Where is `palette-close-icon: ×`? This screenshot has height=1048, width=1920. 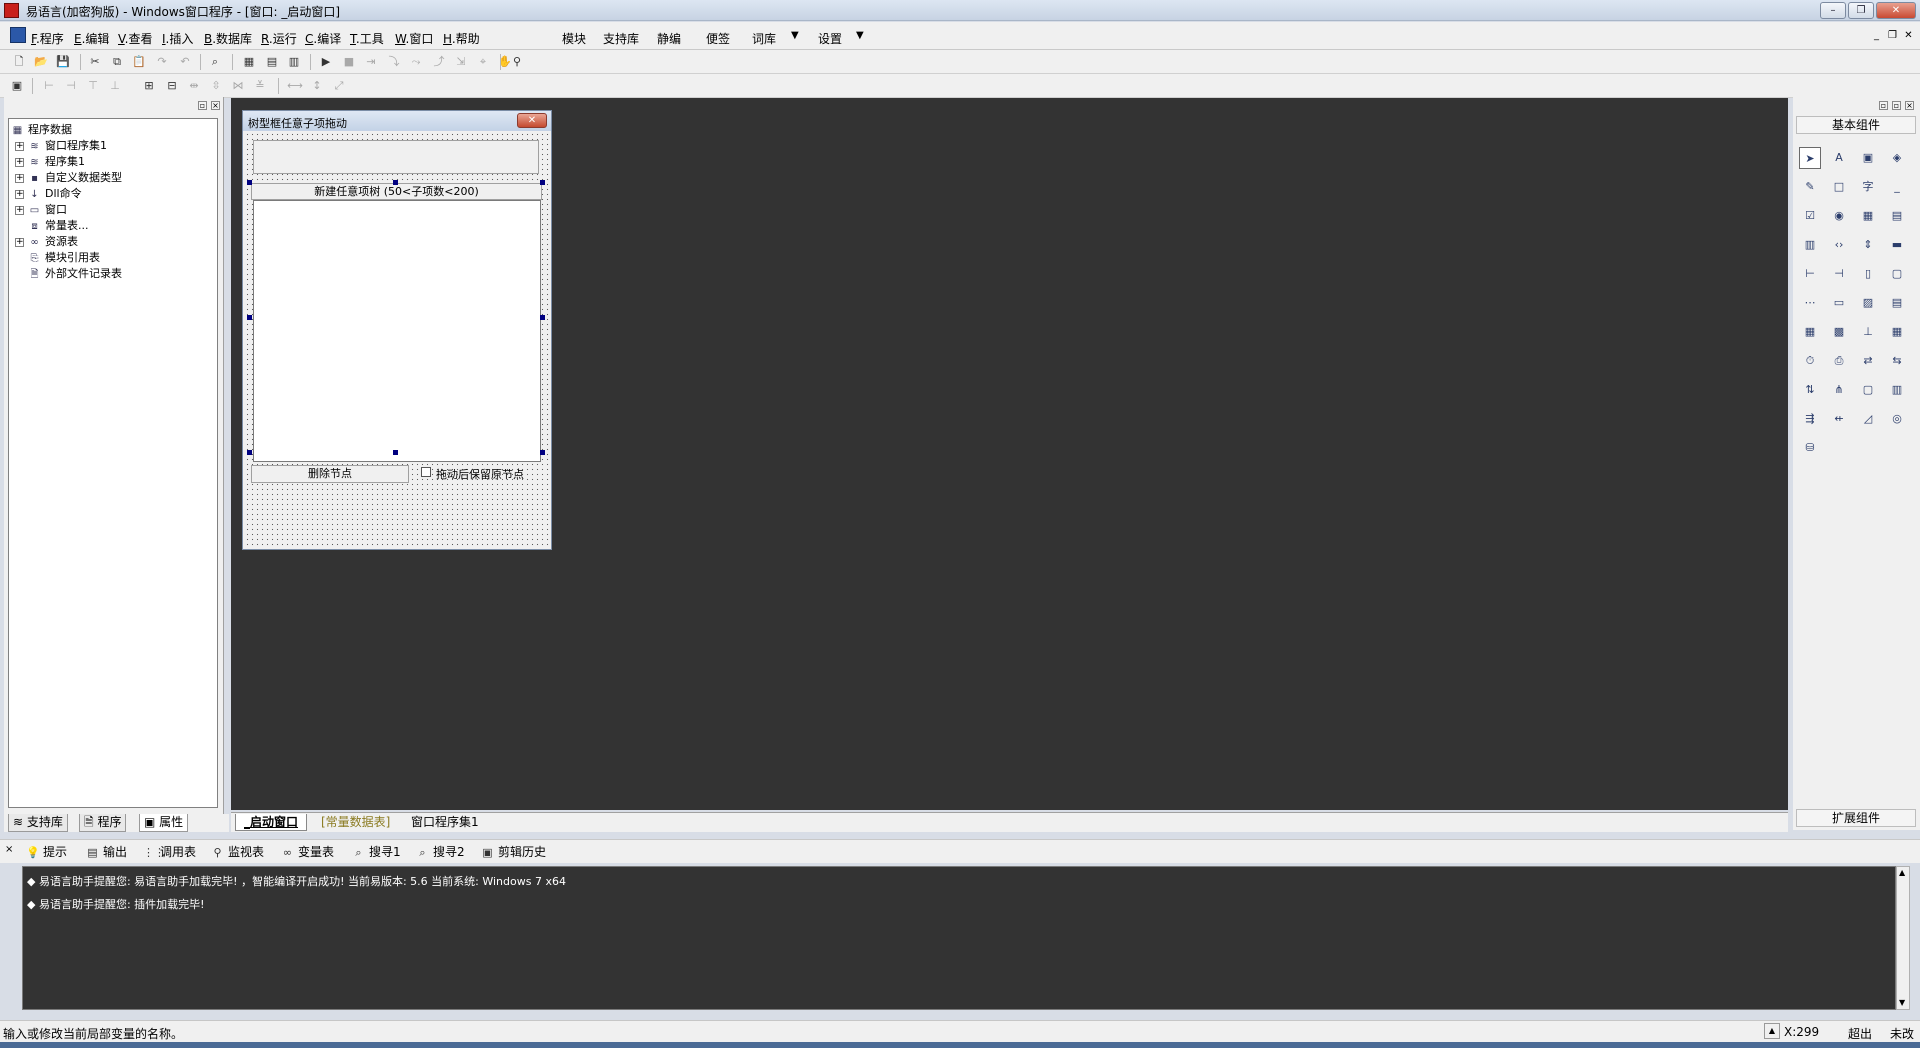 palette-close-icon: × is located at coordinates (1909, 105).